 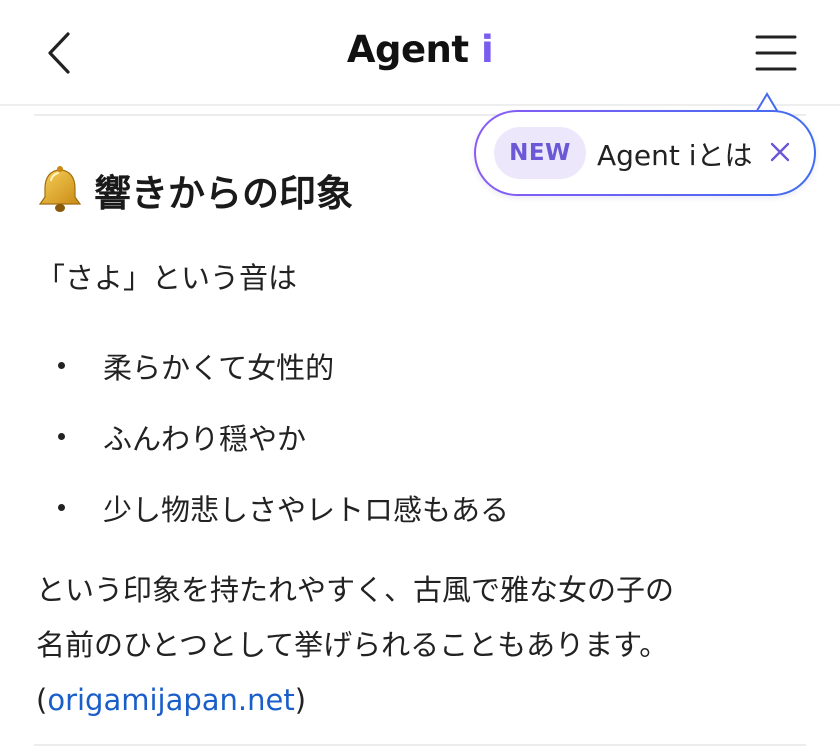 I want to click on app-title-main: Agent, so click(x=413, y=49).